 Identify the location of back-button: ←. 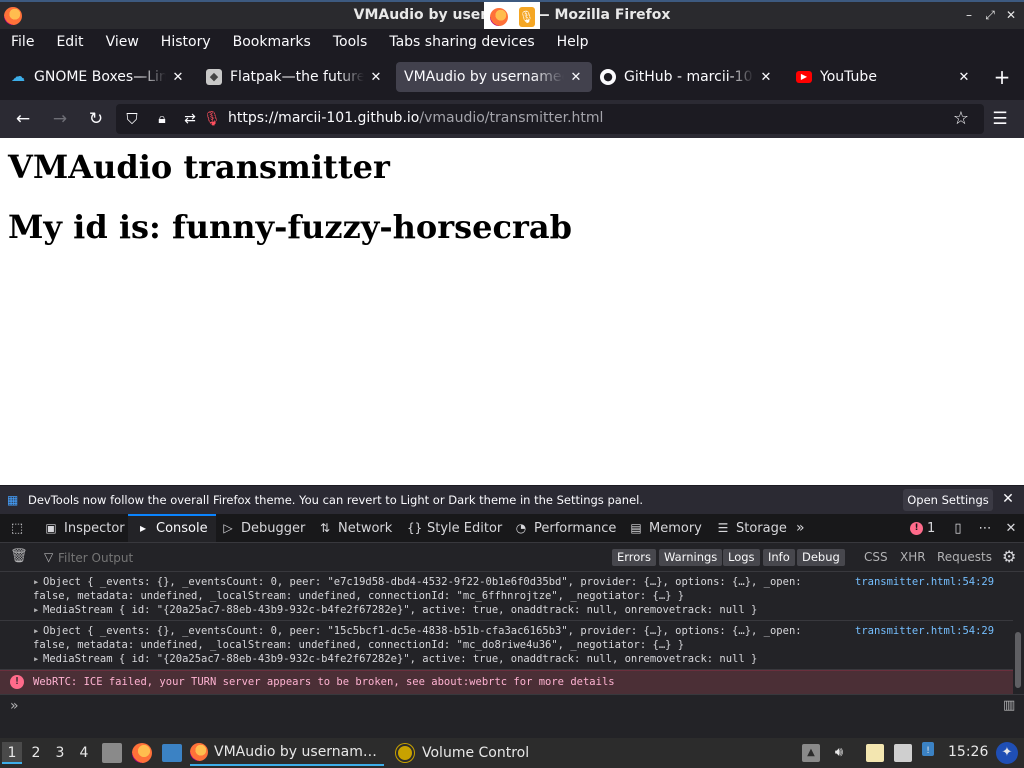
(23, 119).